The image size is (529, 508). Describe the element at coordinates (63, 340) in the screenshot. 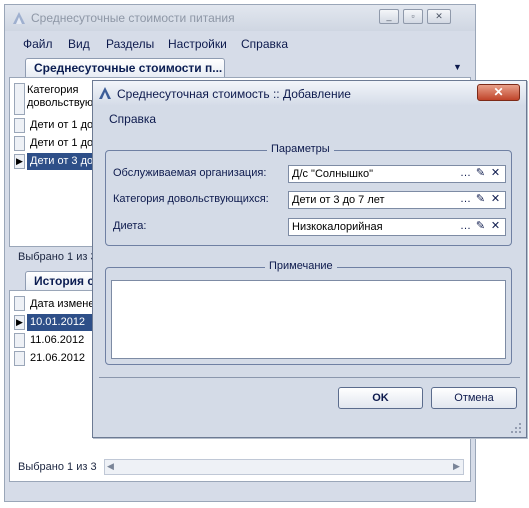

I see `table-row: 11.06.2012` at that location.